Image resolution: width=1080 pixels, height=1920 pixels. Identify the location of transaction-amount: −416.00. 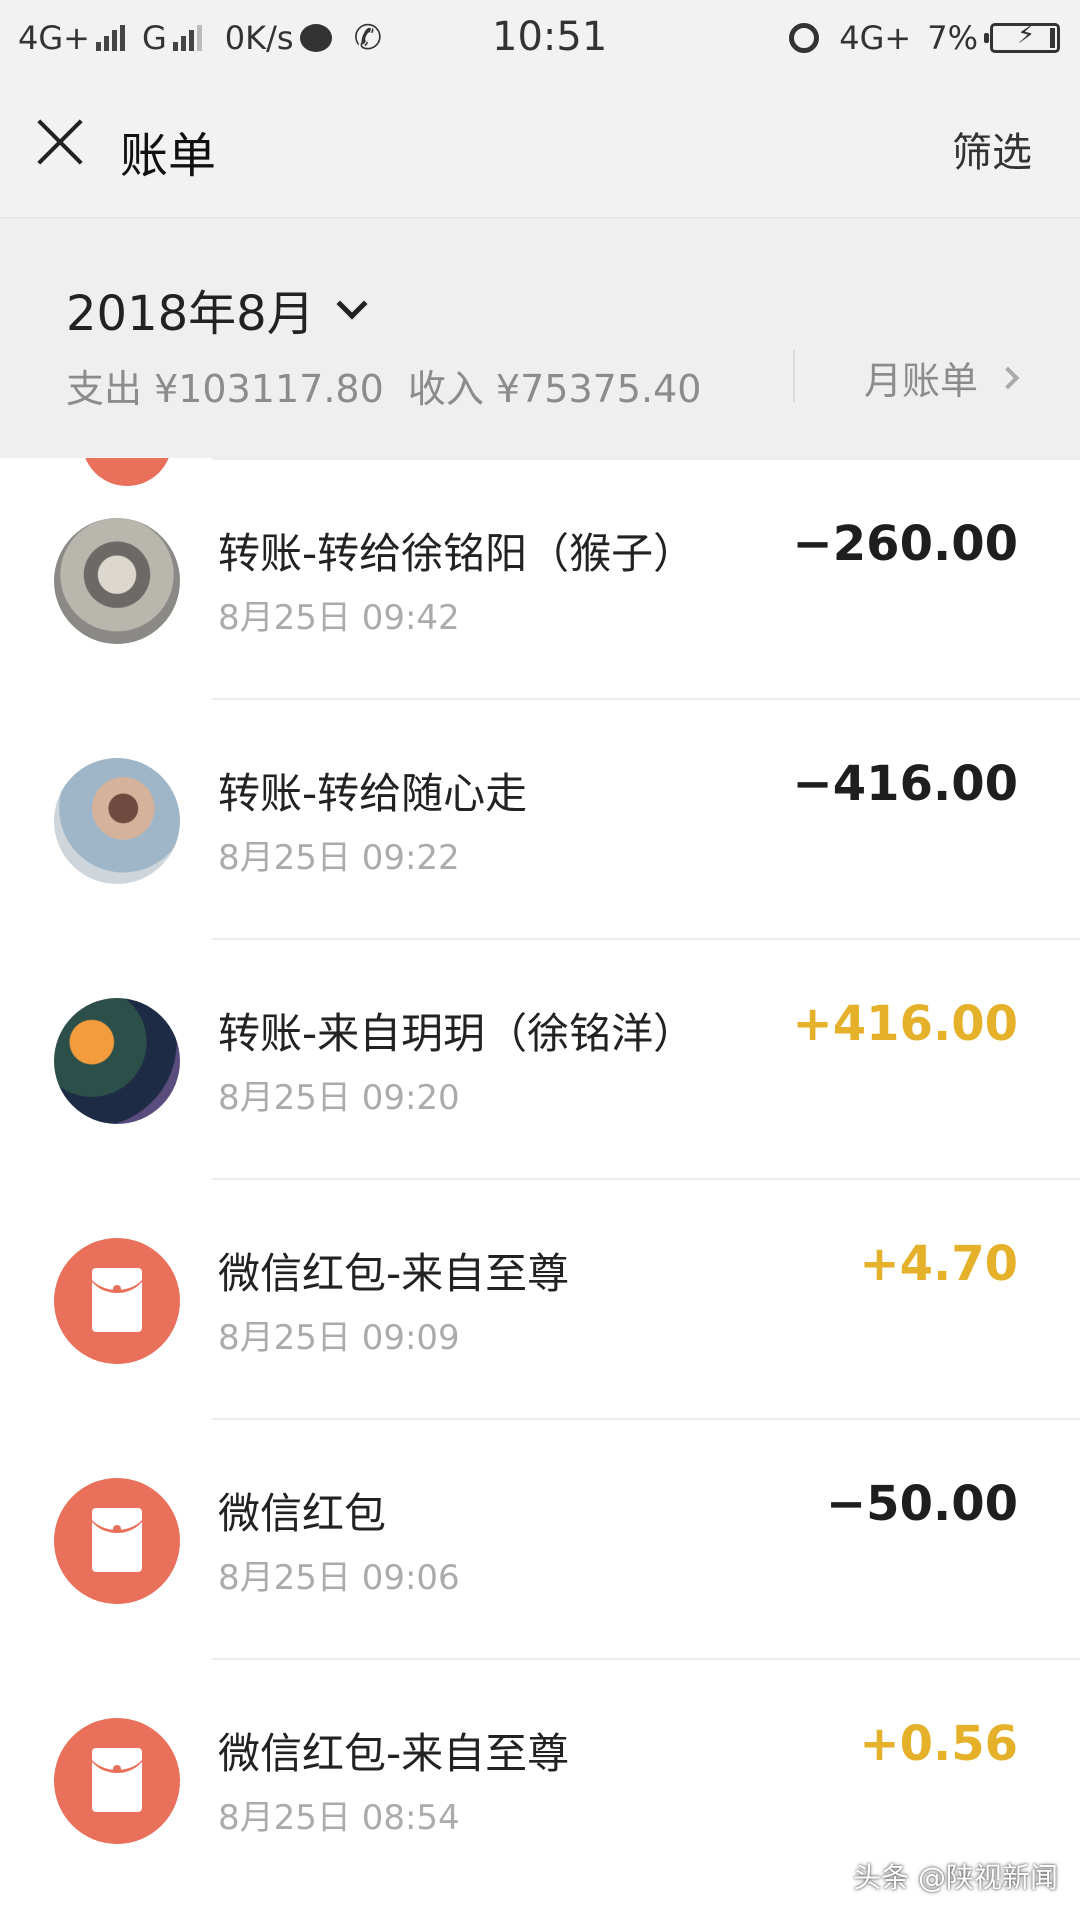
(905, 784).